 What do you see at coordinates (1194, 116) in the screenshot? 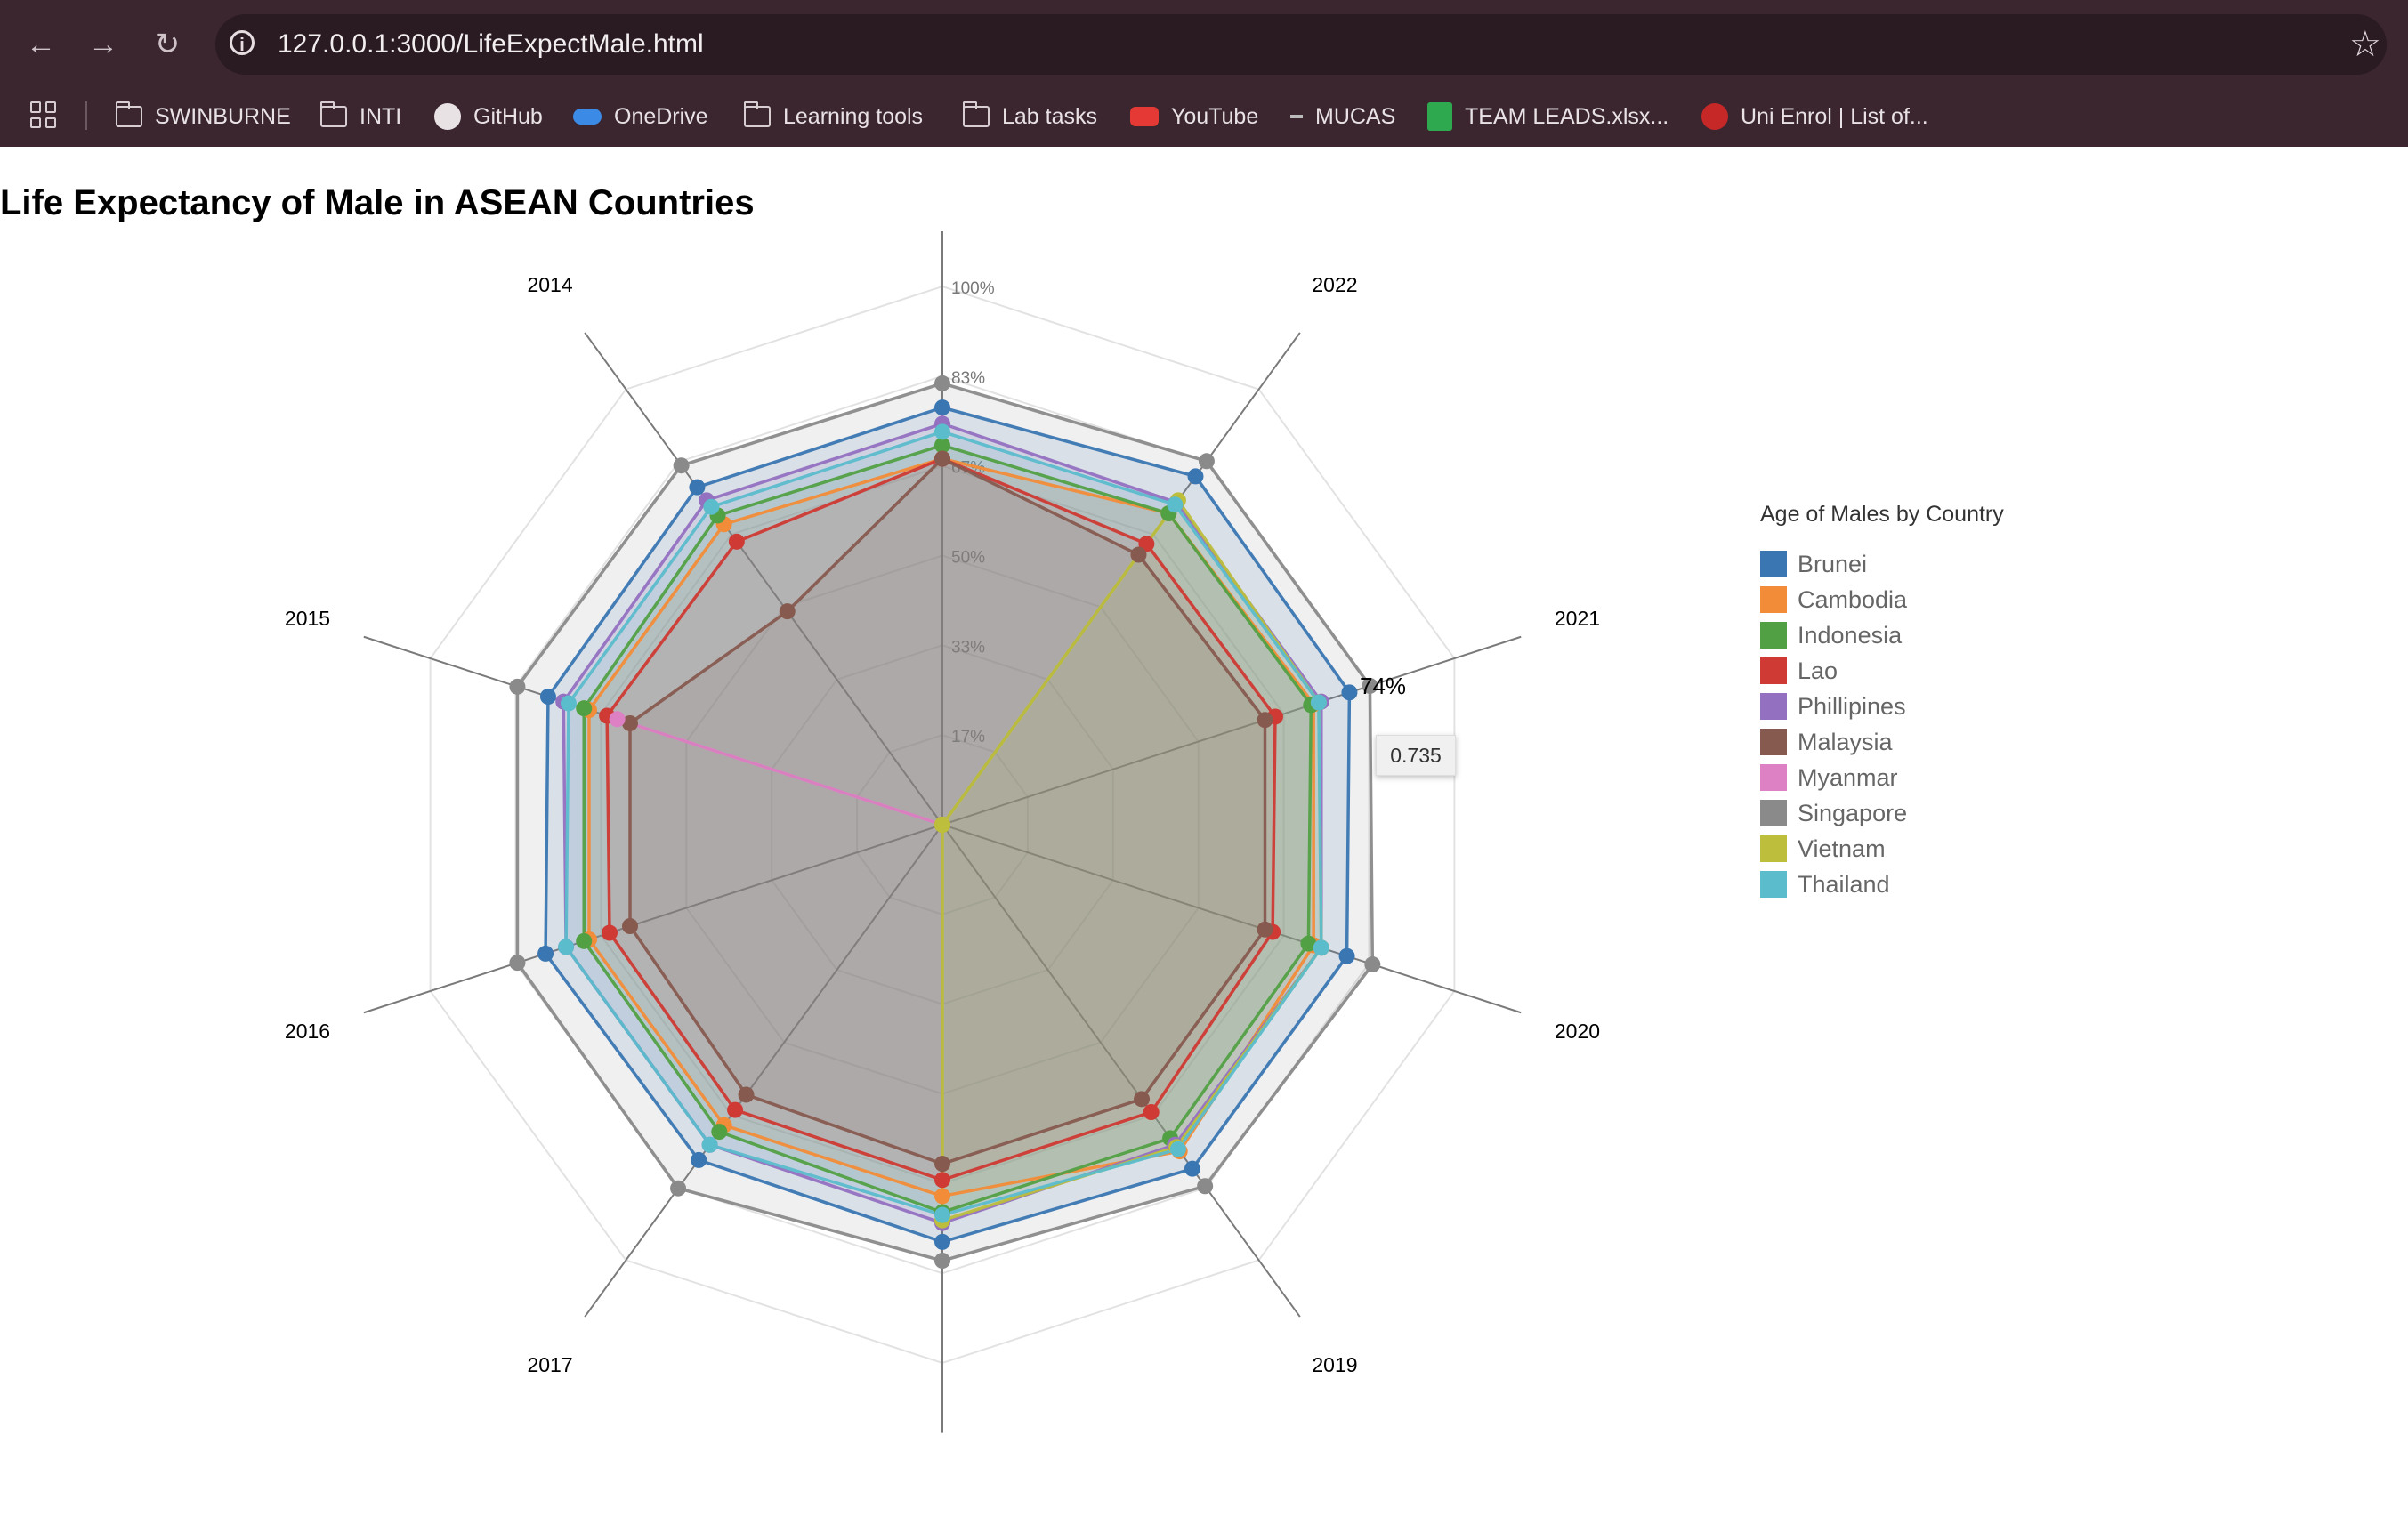
I see `bookmark-youtube: YouTube` at bounding box center [1194, 116].